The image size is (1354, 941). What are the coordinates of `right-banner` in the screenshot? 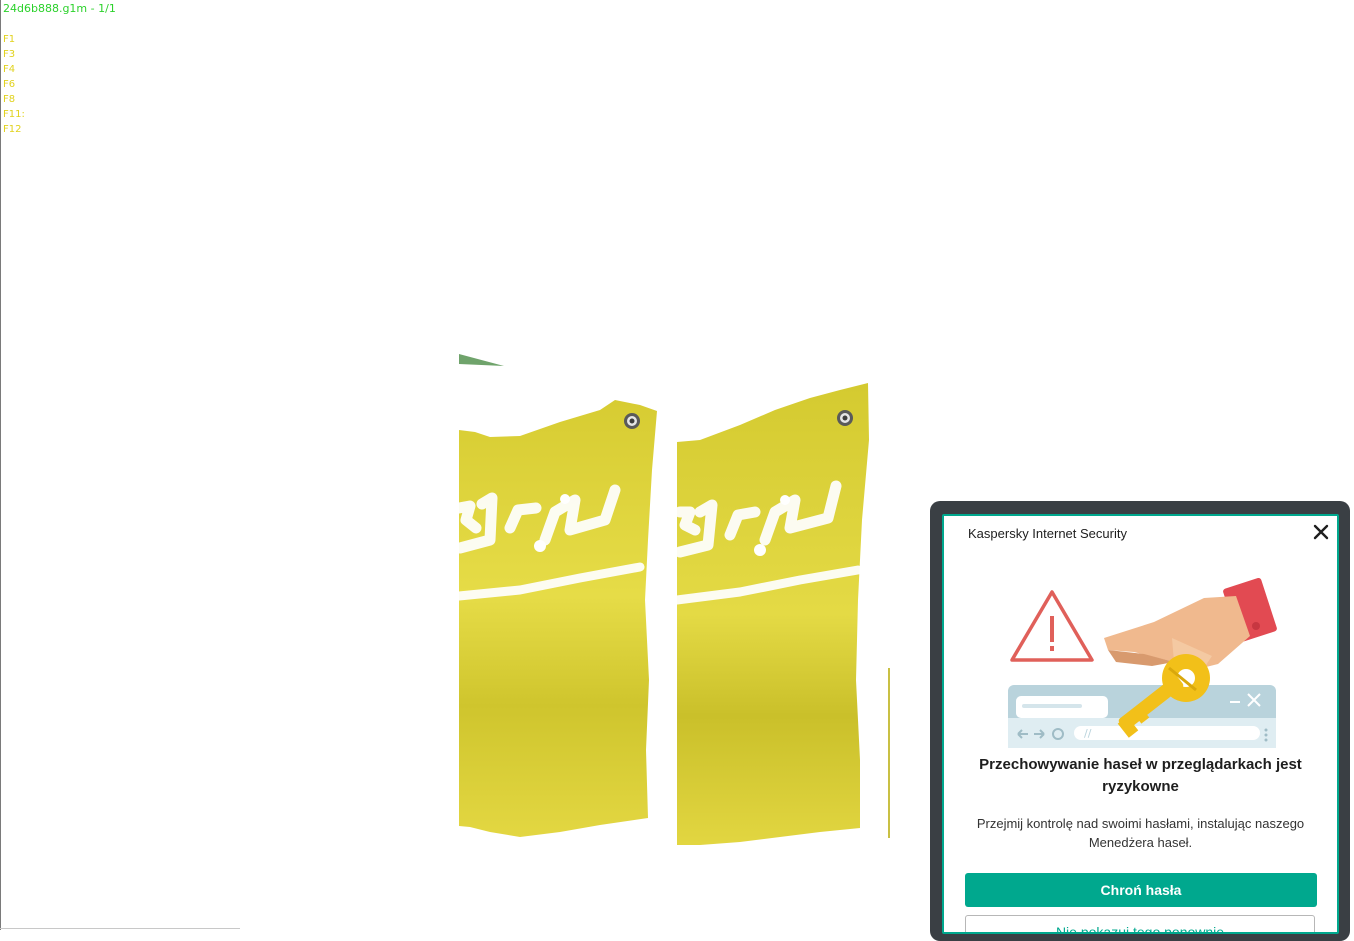 It's located at (773, 614).